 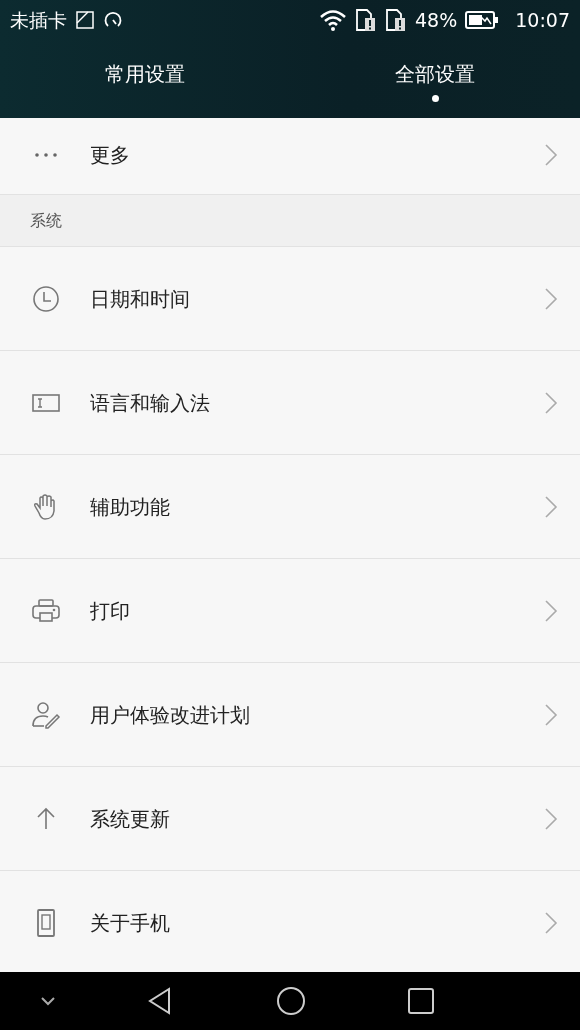 I want to click on battery-icon, so click(x=482, y=20).